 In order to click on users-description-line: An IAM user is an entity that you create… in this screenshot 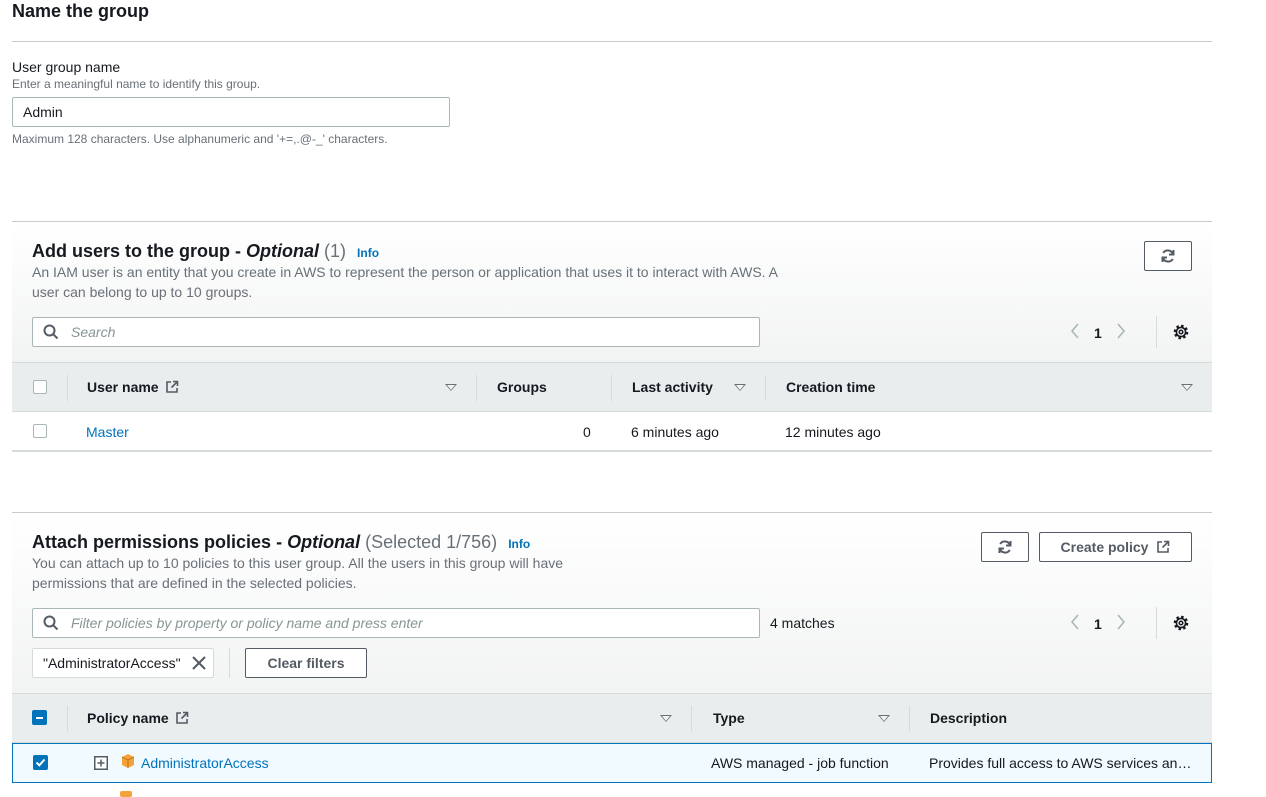, I will do `click(405, 272)`.